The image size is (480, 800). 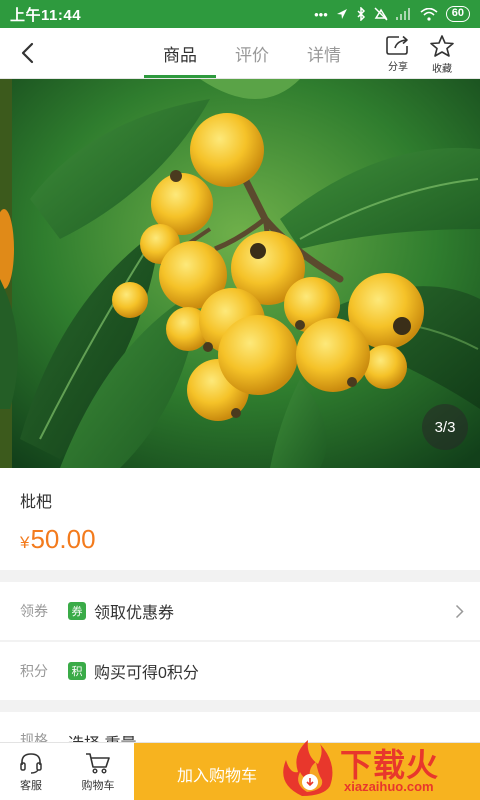 I want to click on points-value: 购买可得0积分, so click(x=146, y=673).